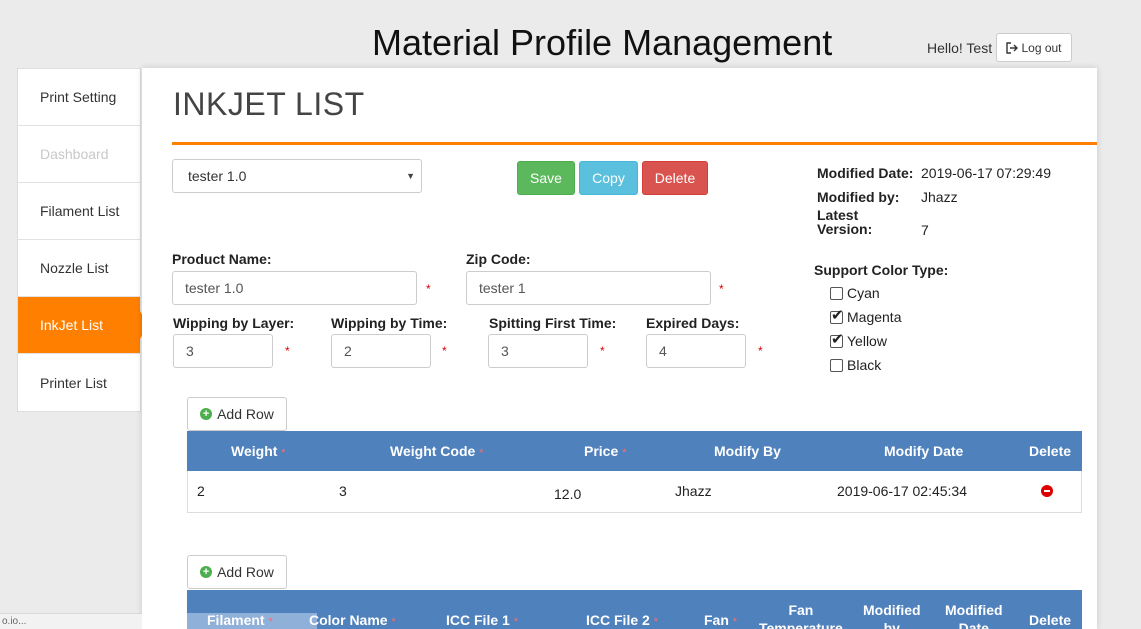 This screenshot has width=1141, height=629. What do you see at coordinates (939, 197) in the screenshot?
I see `modified-by-value: Jhazz` at bounding box center [939, 197].